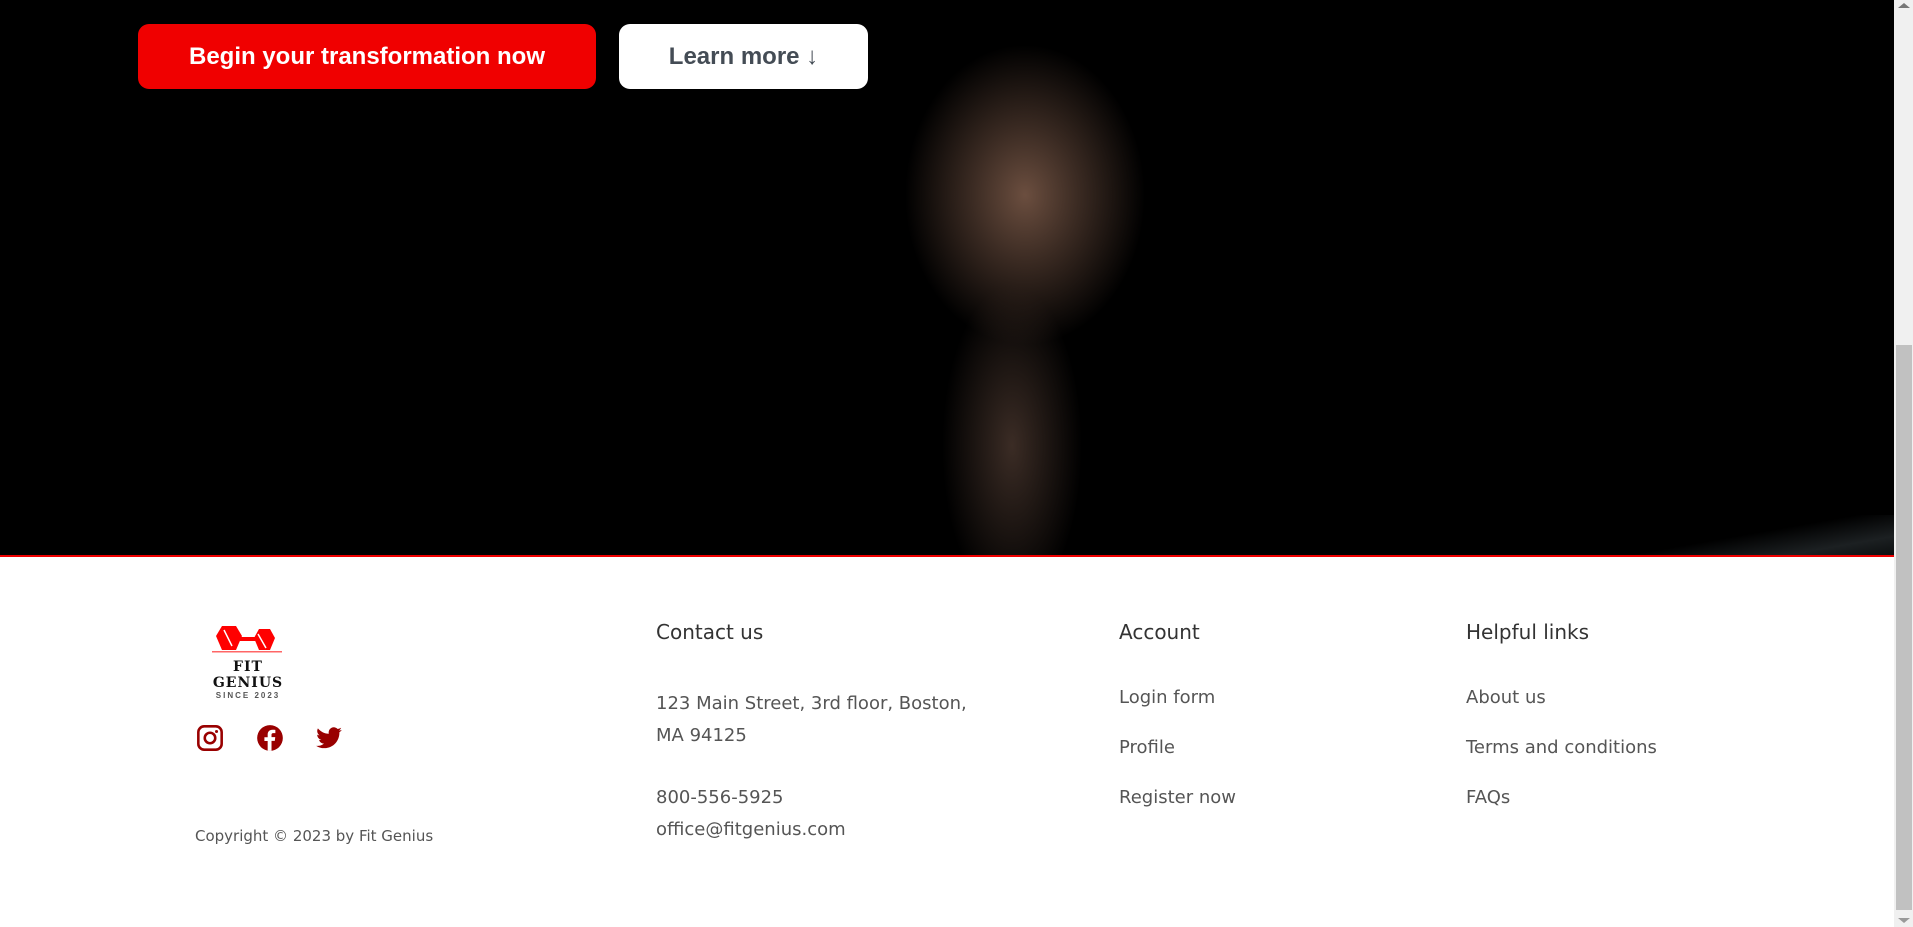 The height and width of the screenshot is (927, 1913). What do you see at coordinates (367, 56) in the screenshot?
I see `begin-transformation-button: Begin your transformation now` at bounding box center [367, 56].